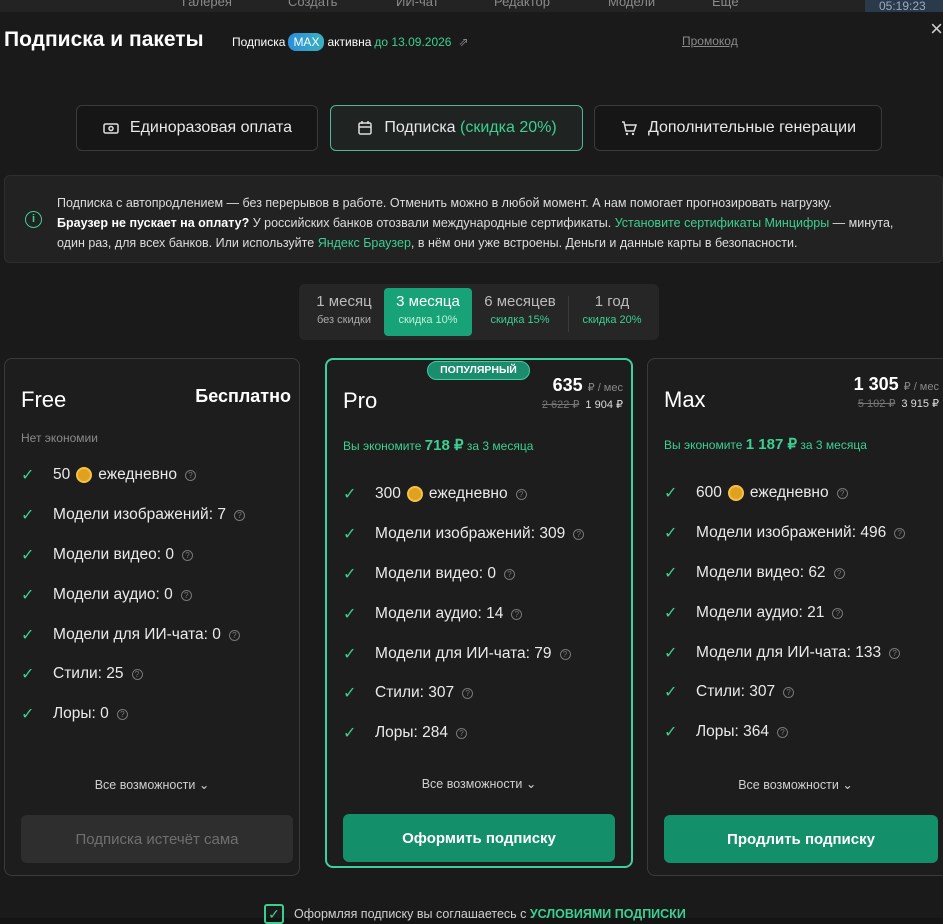 This screenshot has height=924, width=943. Describe the element at coordinates (791, 532) in the screenshot. I see `feature-text: Модели изображений: 496` at that location.